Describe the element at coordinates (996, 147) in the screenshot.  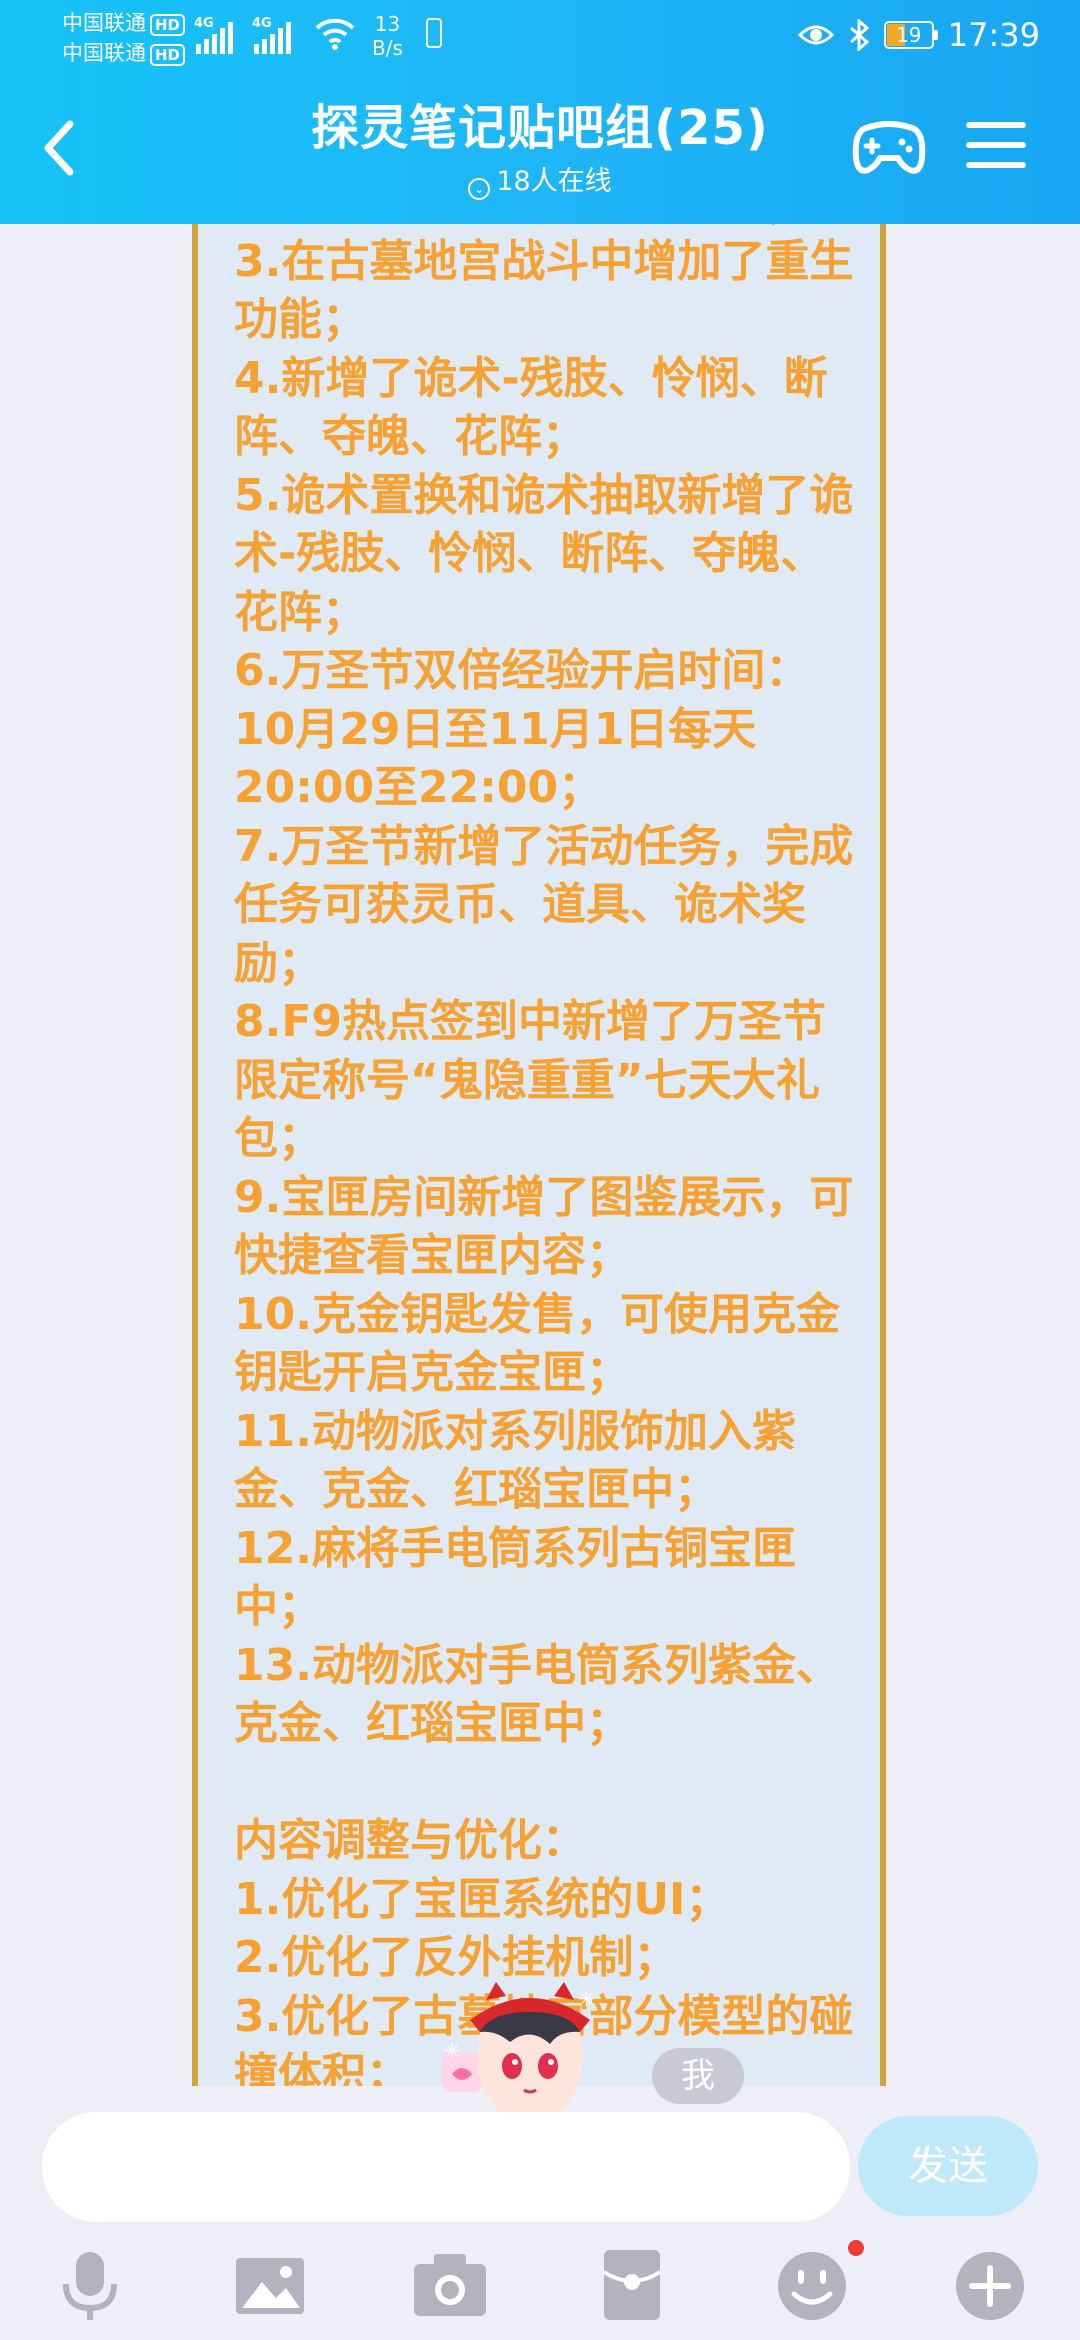
I see `menu-icon` at that location.